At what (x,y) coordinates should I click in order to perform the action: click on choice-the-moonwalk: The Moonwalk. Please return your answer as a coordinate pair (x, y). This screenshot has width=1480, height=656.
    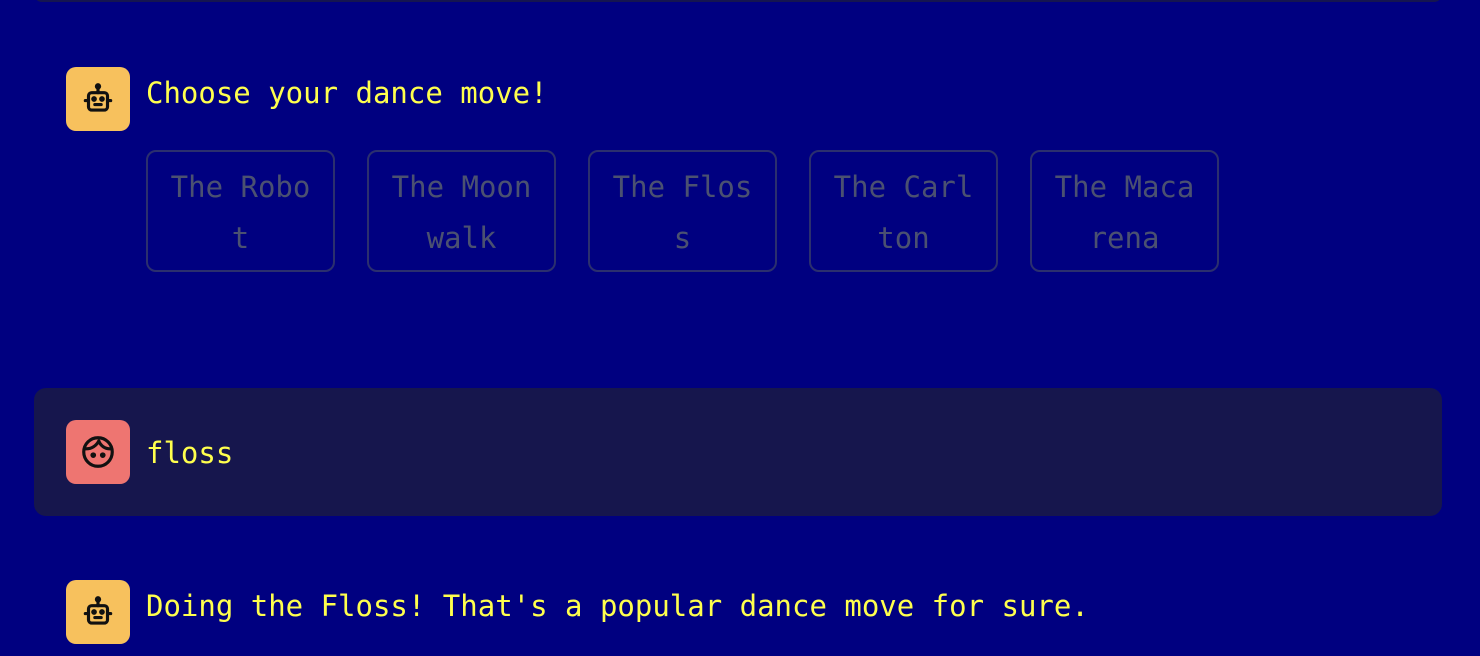
    Looking at the image, I should click on (461, 211).